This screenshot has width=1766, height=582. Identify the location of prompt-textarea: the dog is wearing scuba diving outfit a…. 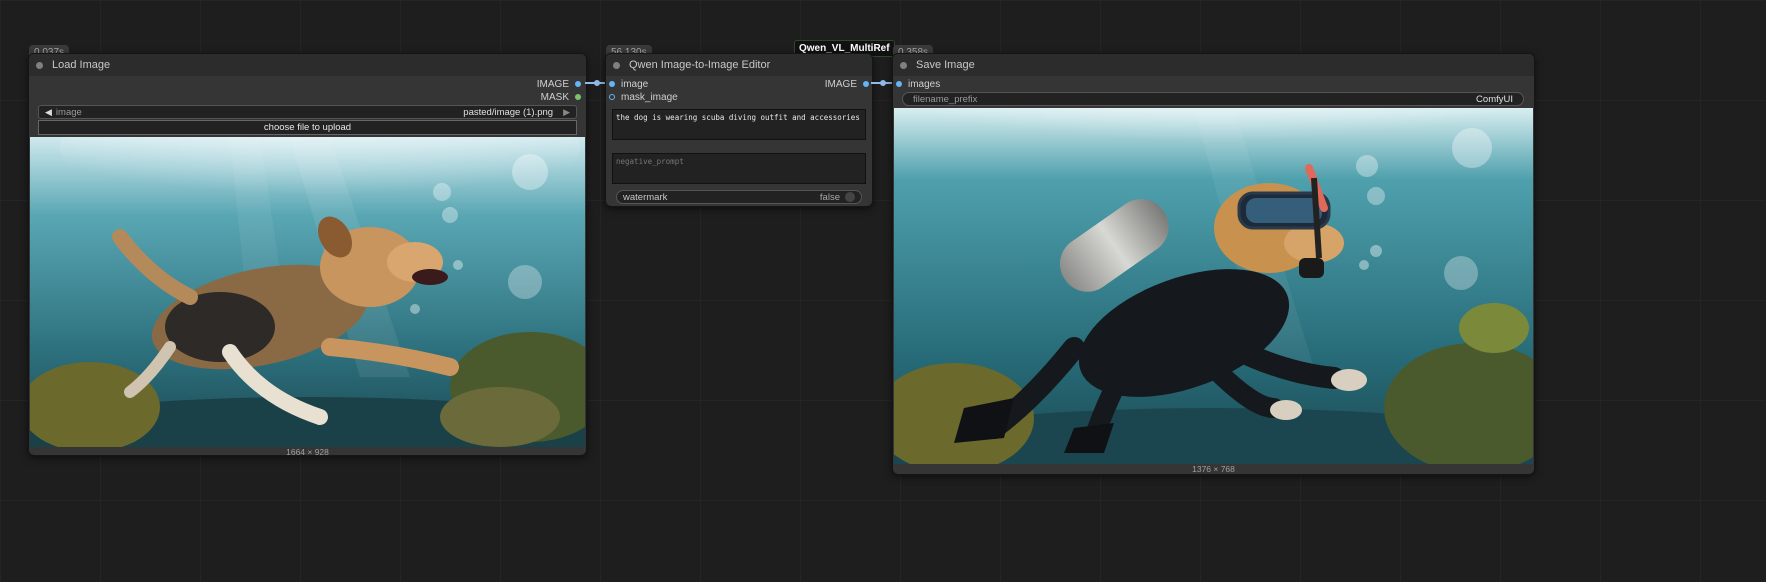
(739, 124).